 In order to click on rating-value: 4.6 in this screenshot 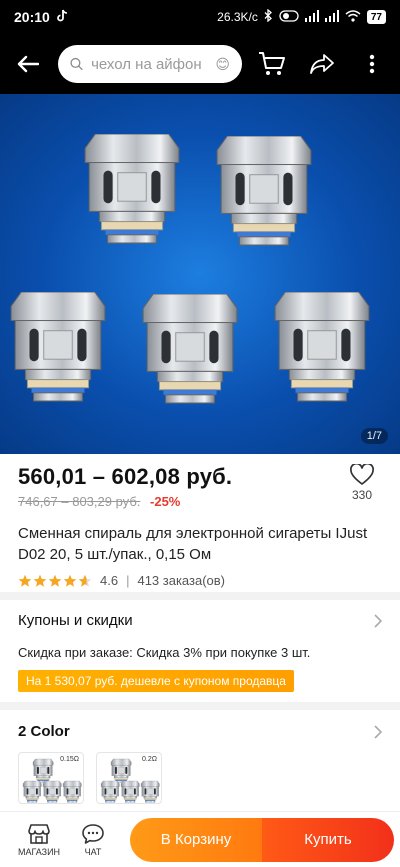, I will do `click(109, 580)`.